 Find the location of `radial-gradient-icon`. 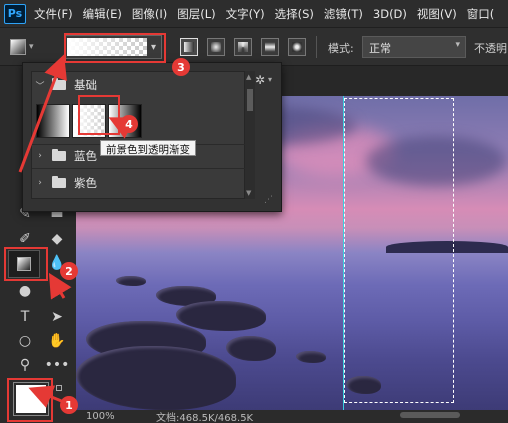

radial-gradient-icon is located at coordinates (216, 47).